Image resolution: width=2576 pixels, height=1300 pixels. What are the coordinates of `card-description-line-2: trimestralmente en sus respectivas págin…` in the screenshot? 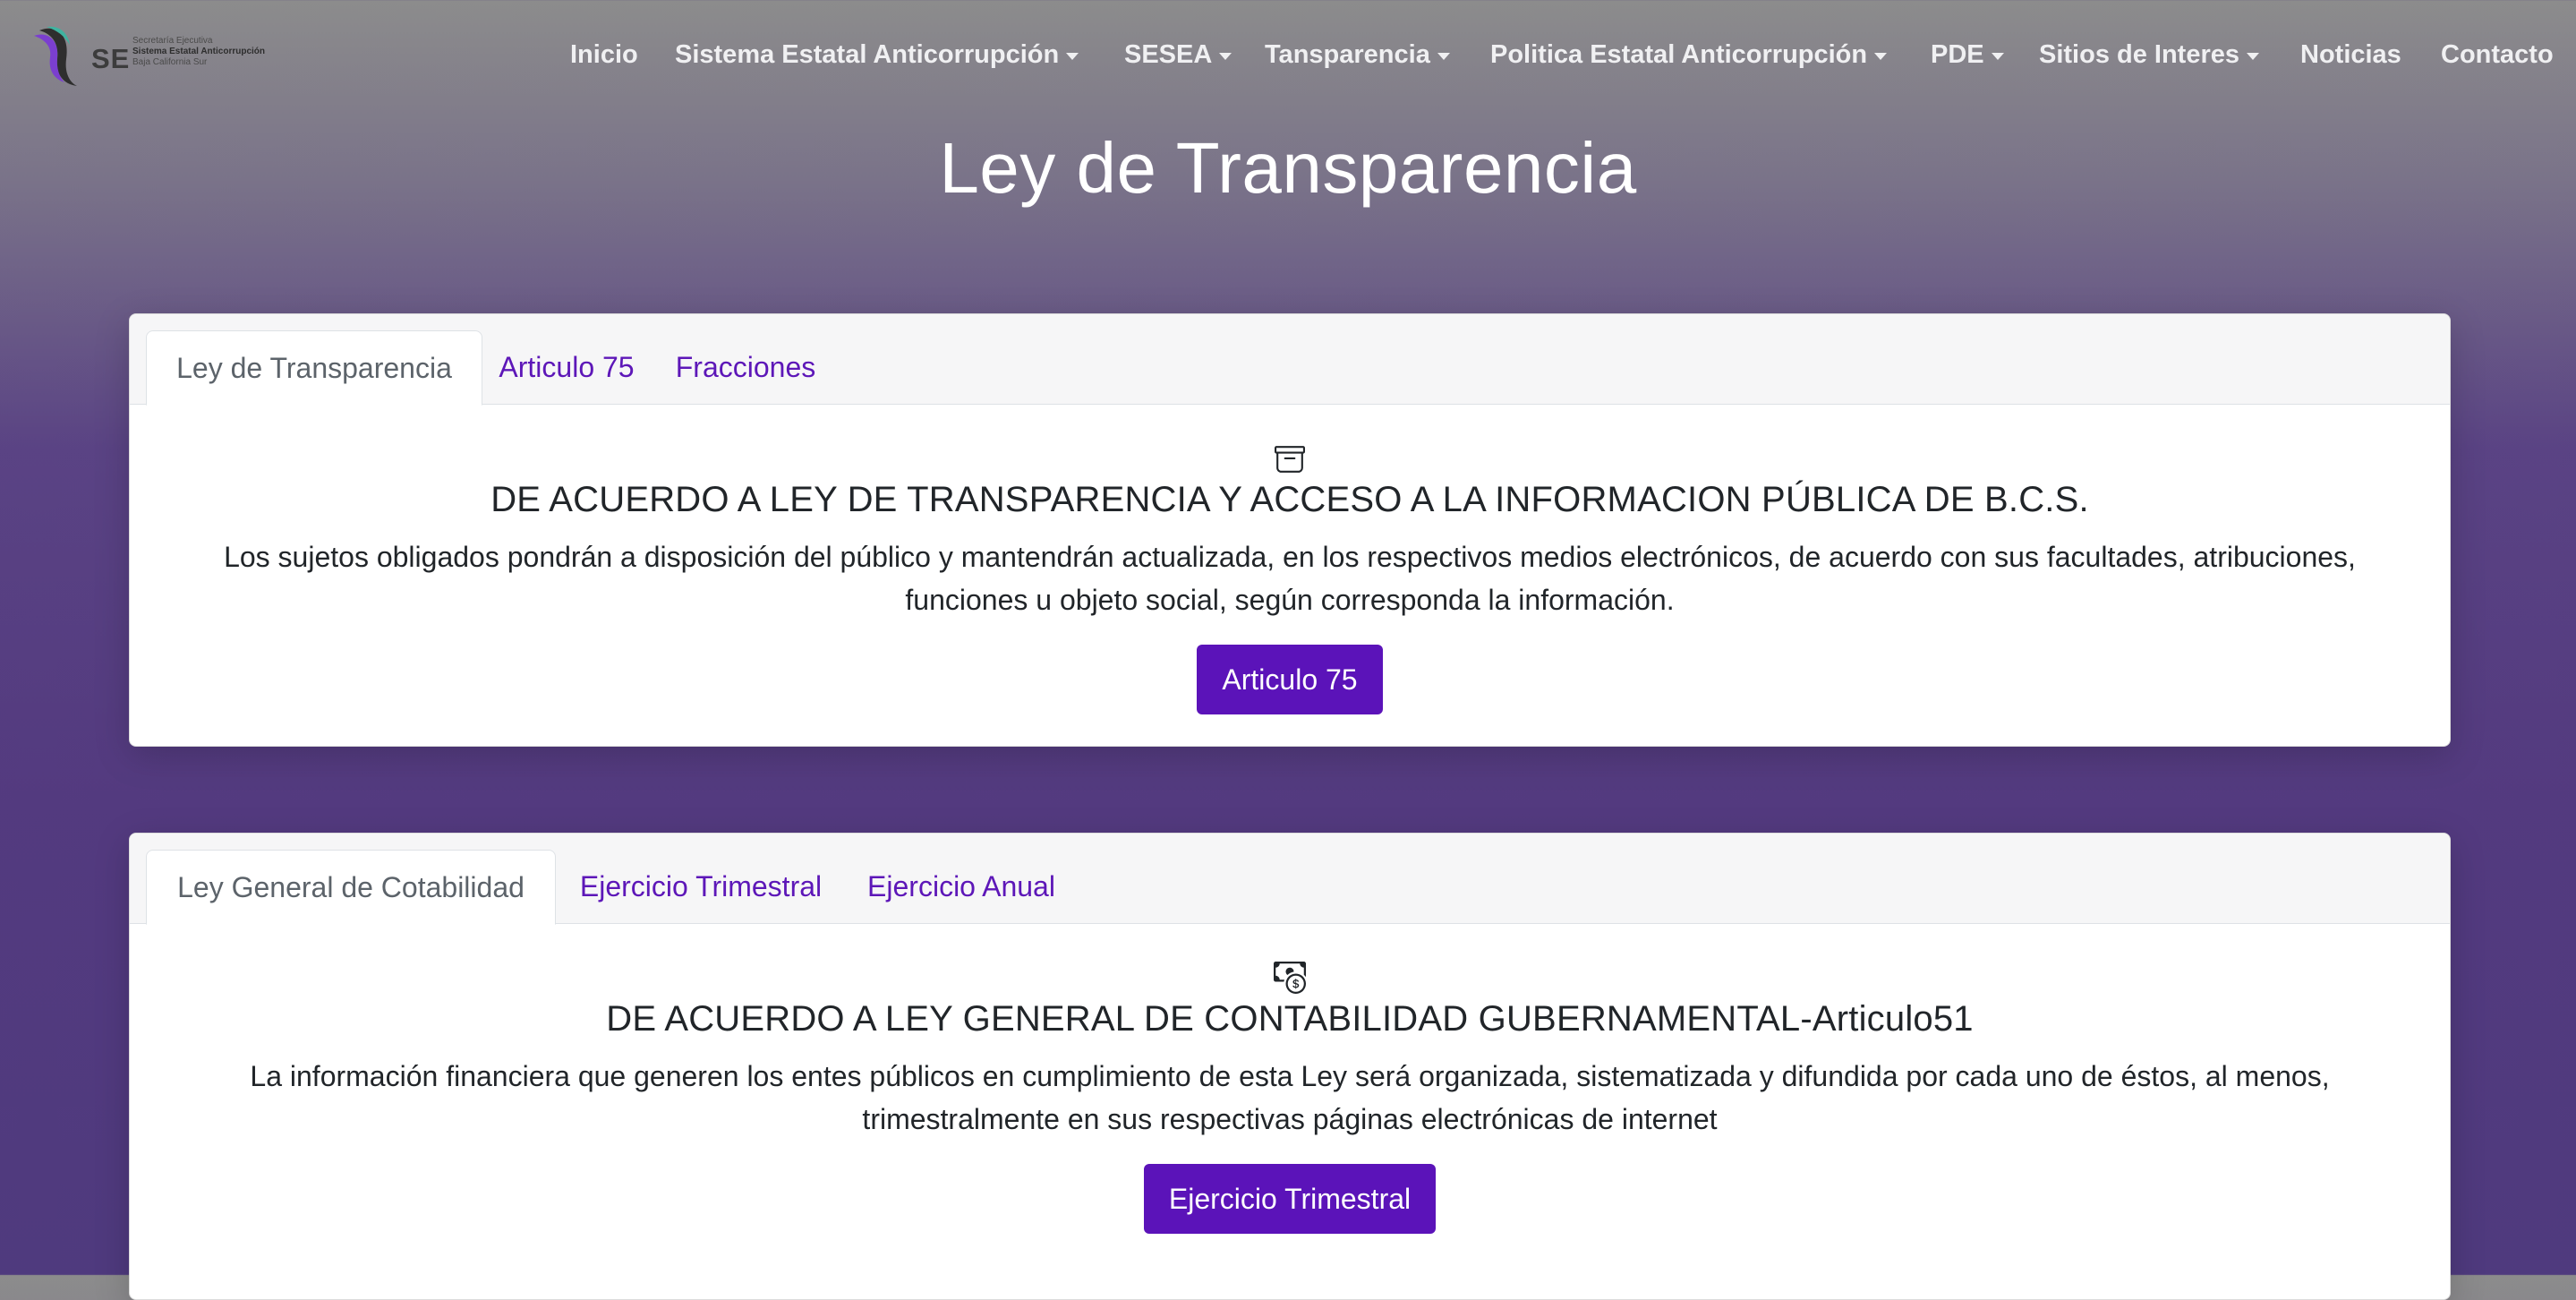 It's located at (1290, 1119).